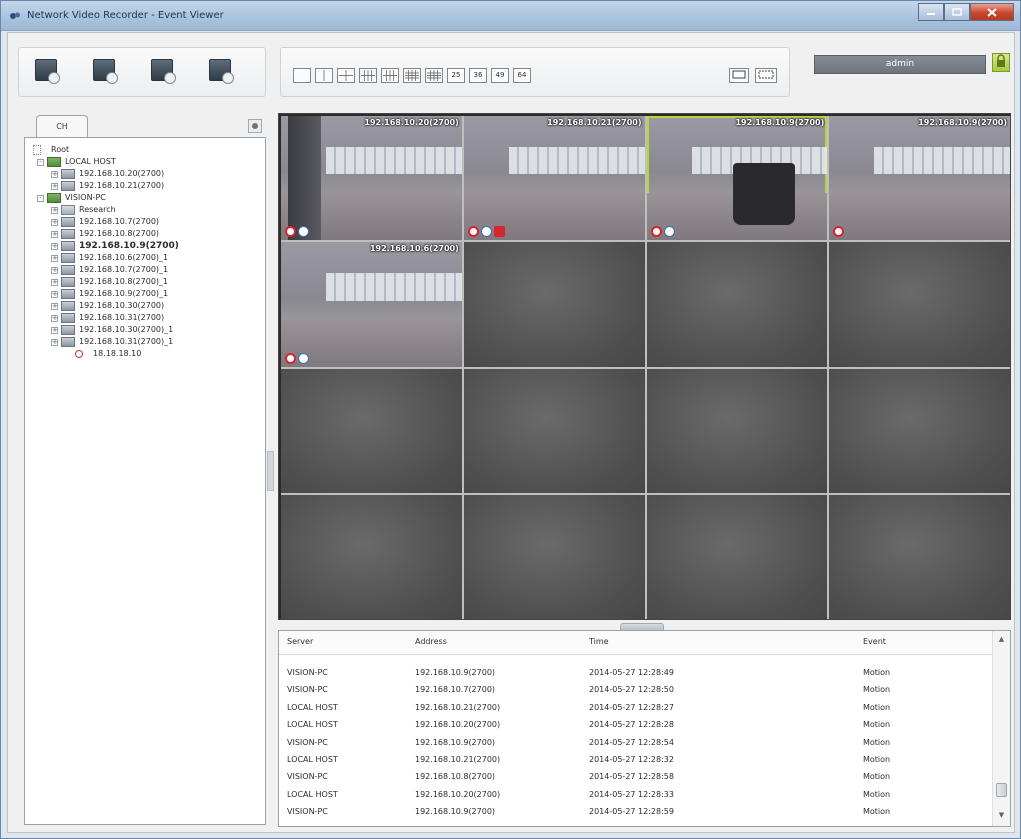 The height and width of the screenshot is (839, 1021). I want to click on panel-settings-button, so click(255, 126).